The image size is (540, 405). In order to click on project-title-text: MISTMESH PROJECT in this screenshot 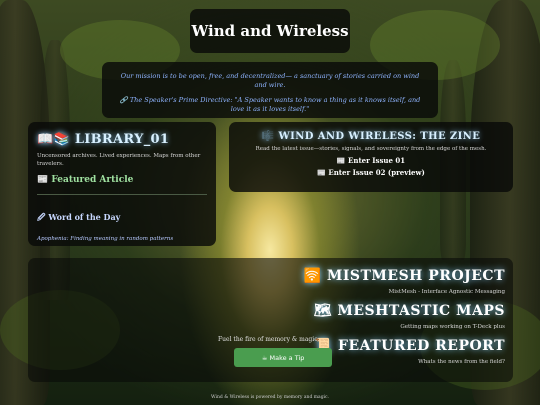, I will do `click(415, 276)`.